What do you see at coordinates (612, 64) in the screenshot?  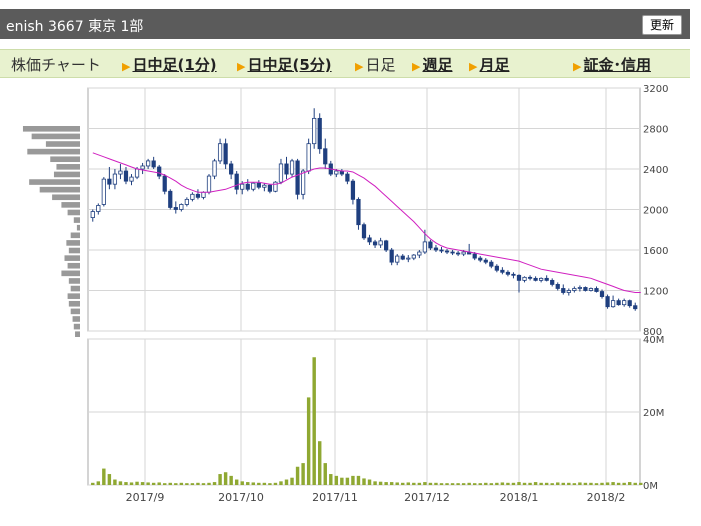 I see `nav-margin: ▶ 証金･信用` at bounding box center [612, 64].